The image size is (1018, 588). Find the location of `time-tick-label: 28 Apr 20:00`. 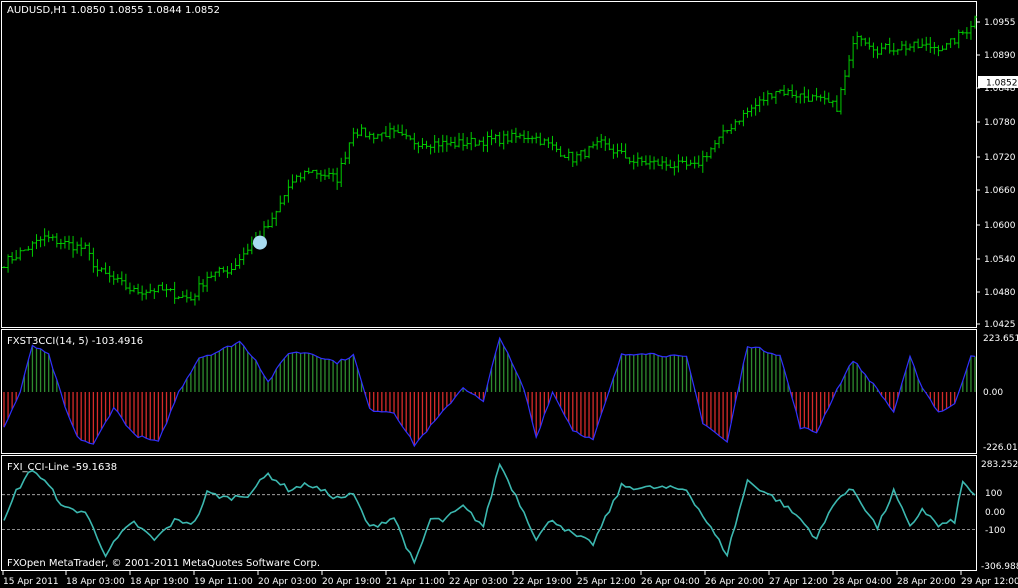

time-tick-label: 28 Apr 20:00 is located at coordinates (926, 582).